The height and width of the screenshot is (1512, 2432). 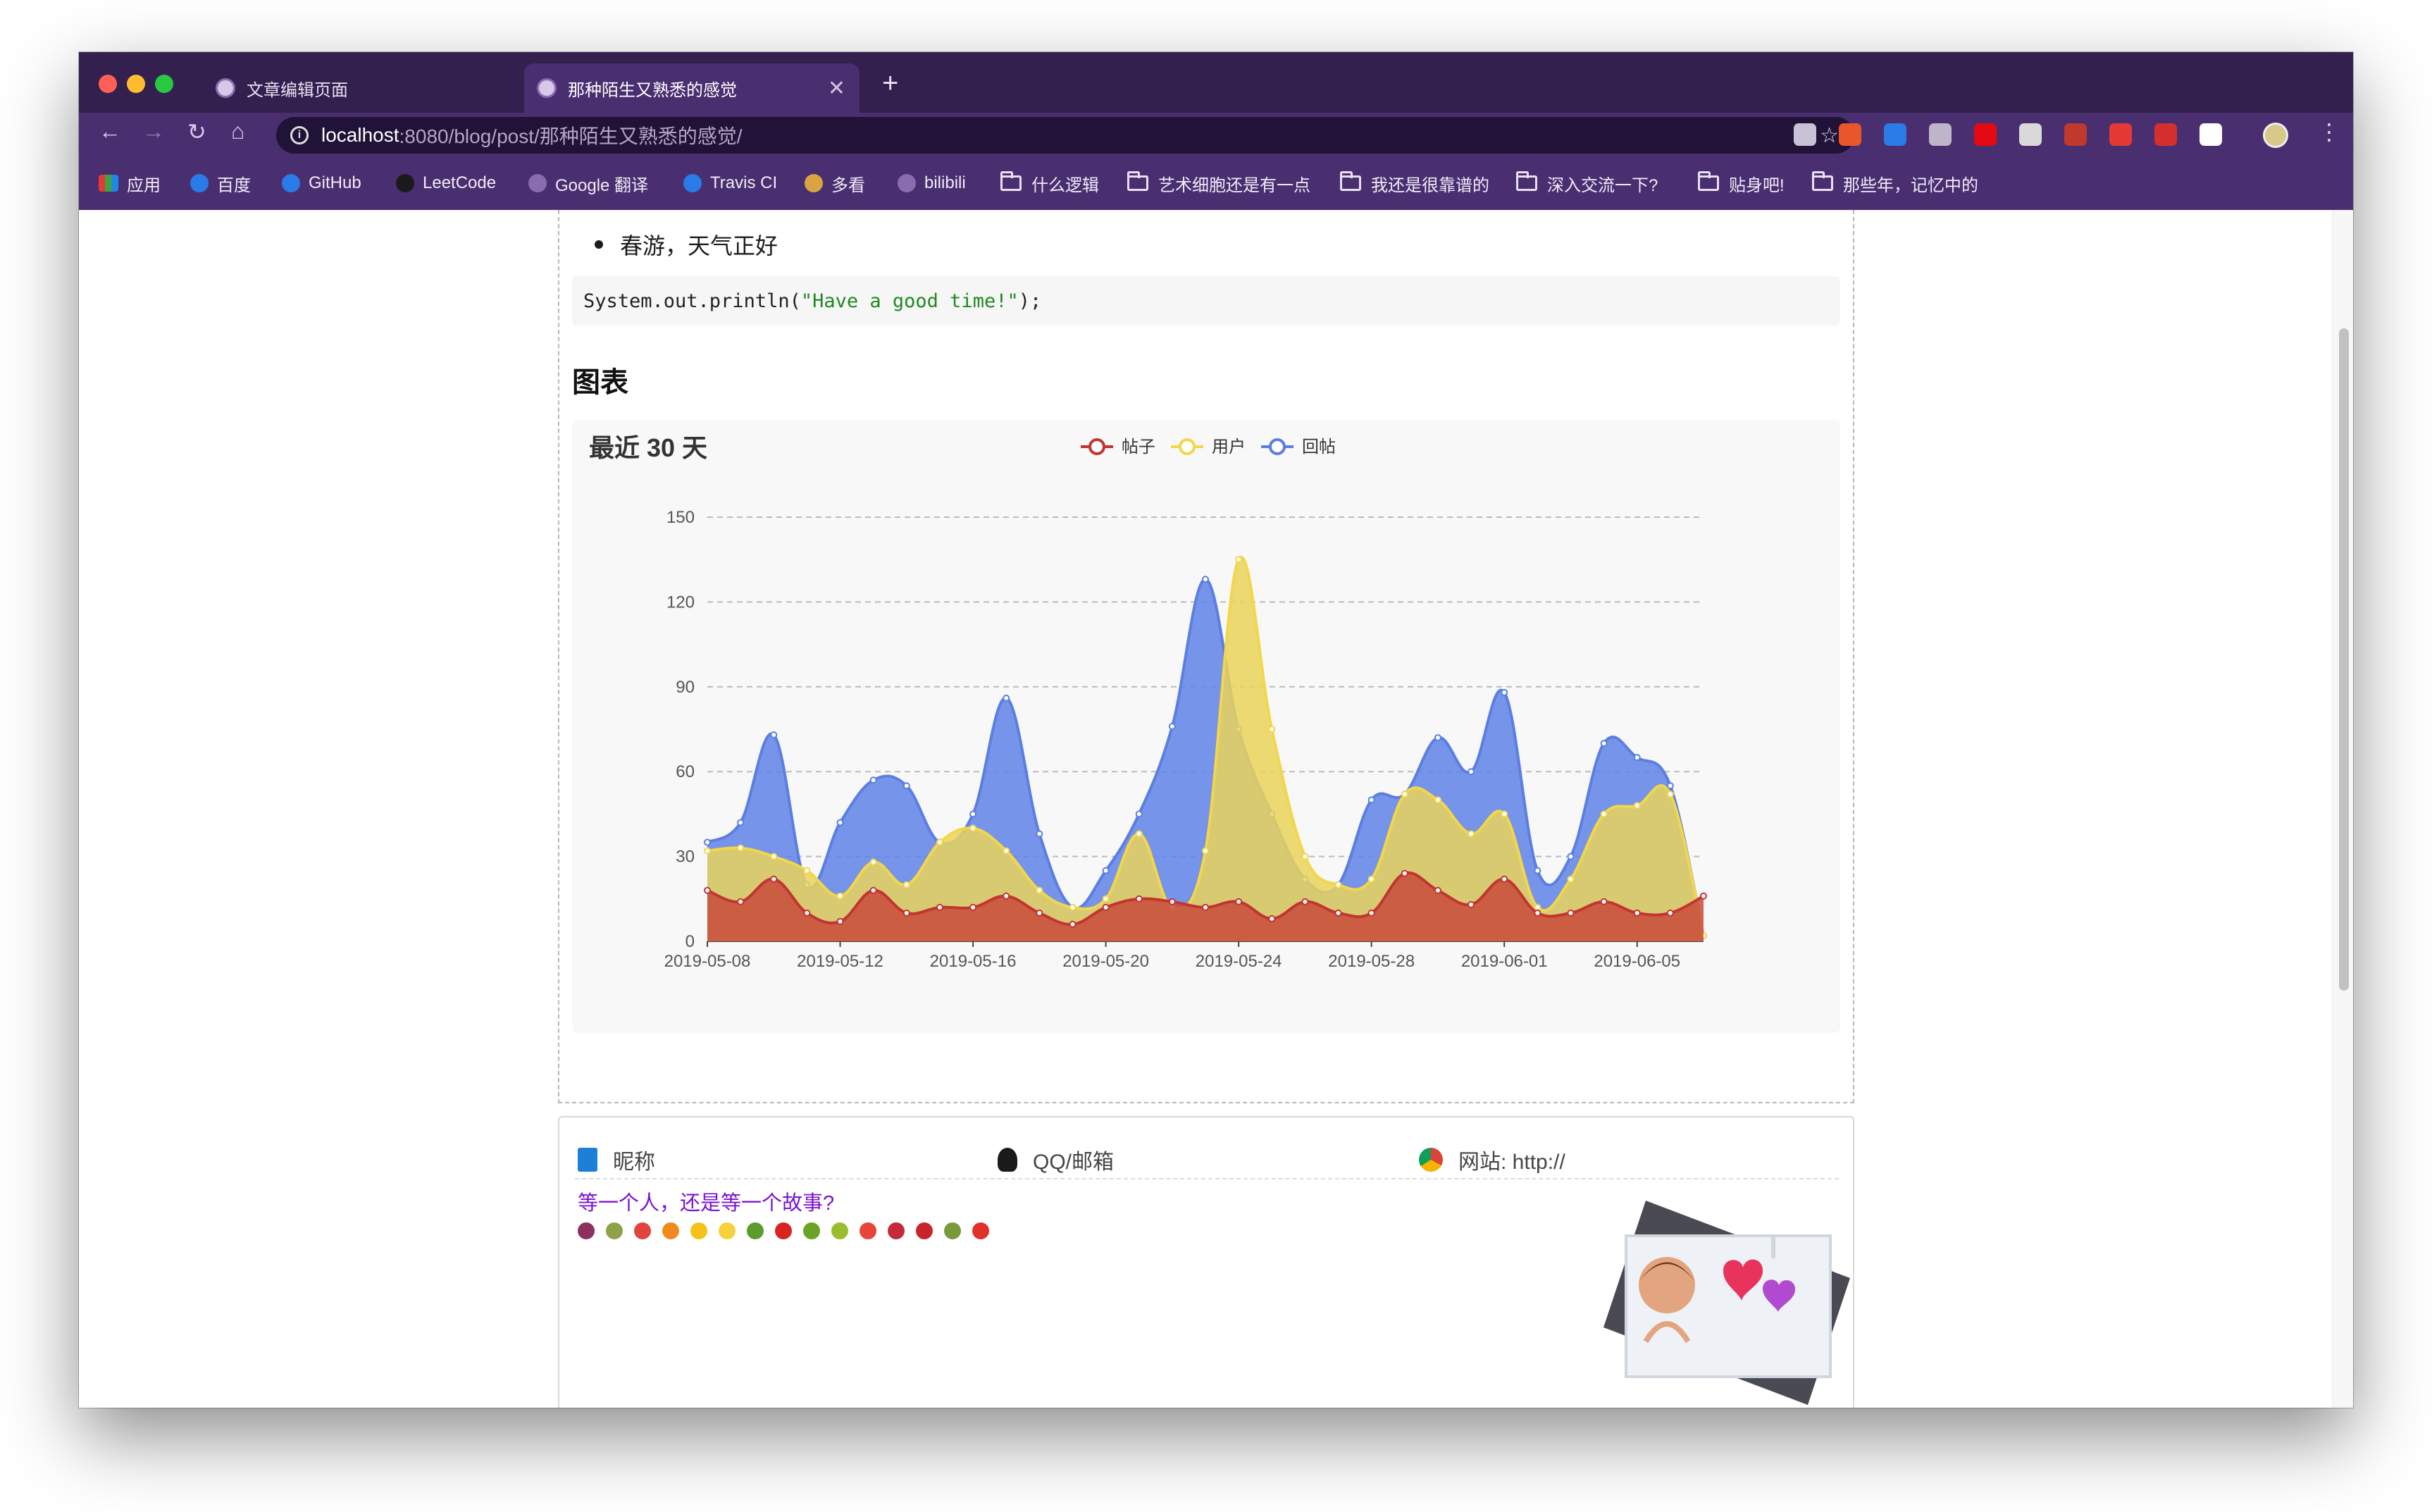 I want to click on chart-title: 最近 30 天, so click(x=648, y=447).